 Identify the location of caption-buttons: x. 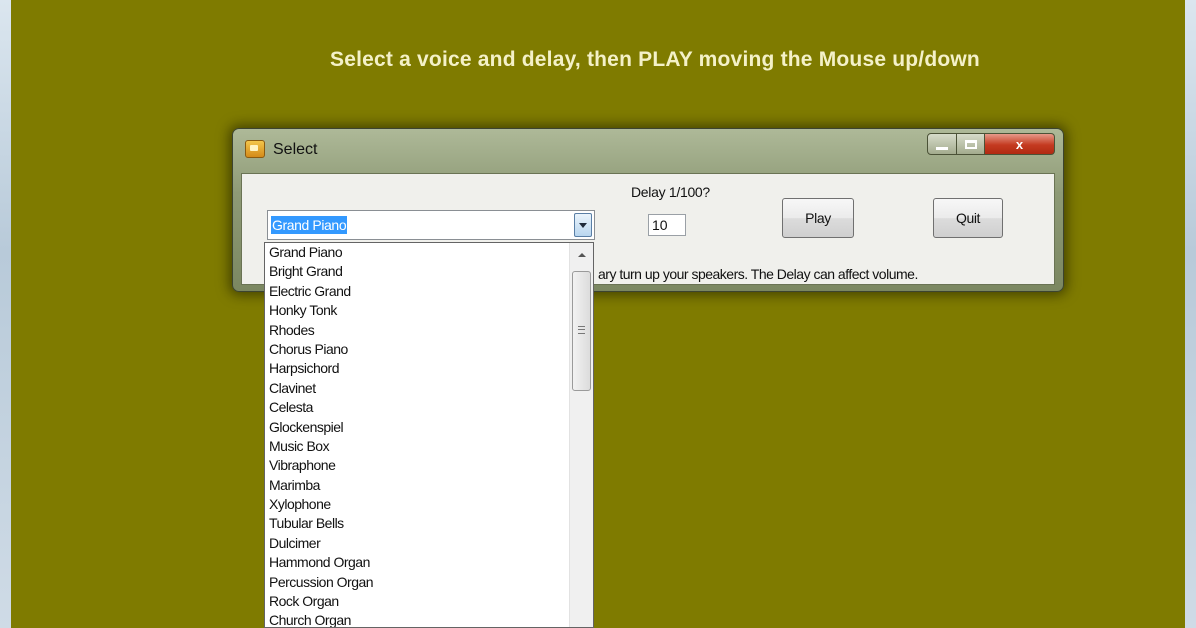
(991, 145).